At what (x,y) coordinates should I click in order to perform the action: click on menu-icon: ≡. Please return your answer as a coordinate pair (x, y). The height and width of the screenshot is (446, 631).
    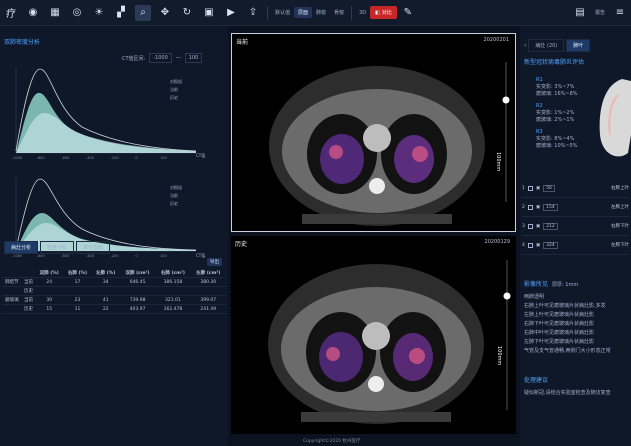
    Looking at the image, I should click on (620, 13).